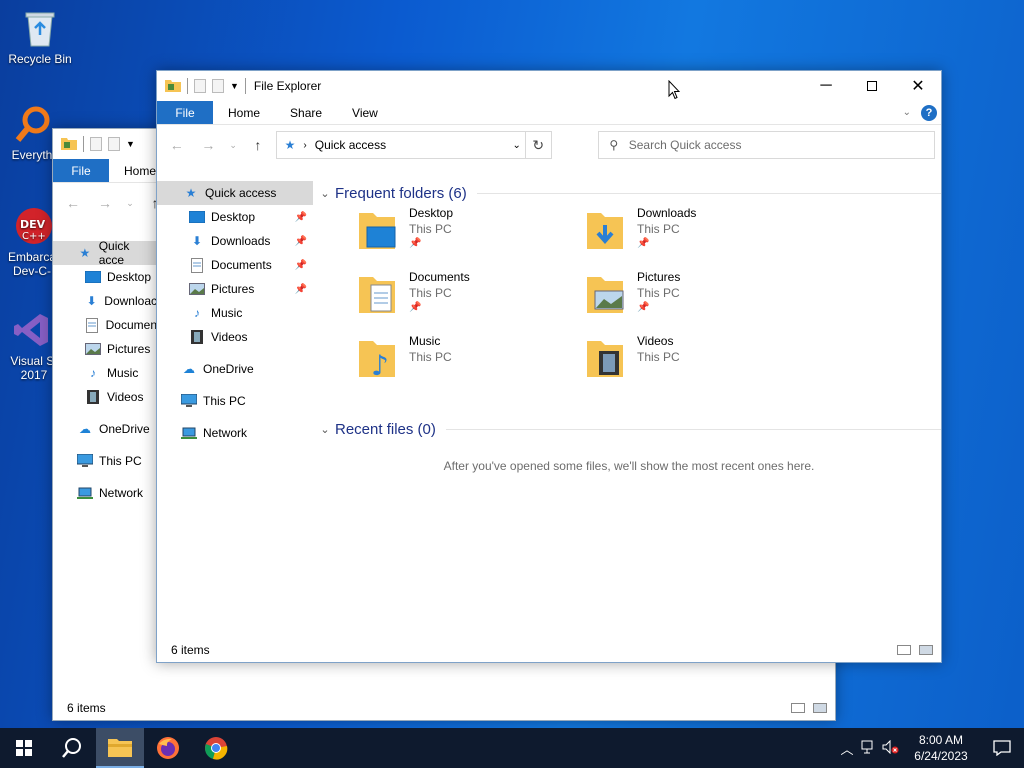 Image resolution: width=1024 pixels, height=768 pixels. I want to click on breadcrumb-quick-access: Quick access, so click(350, 145).